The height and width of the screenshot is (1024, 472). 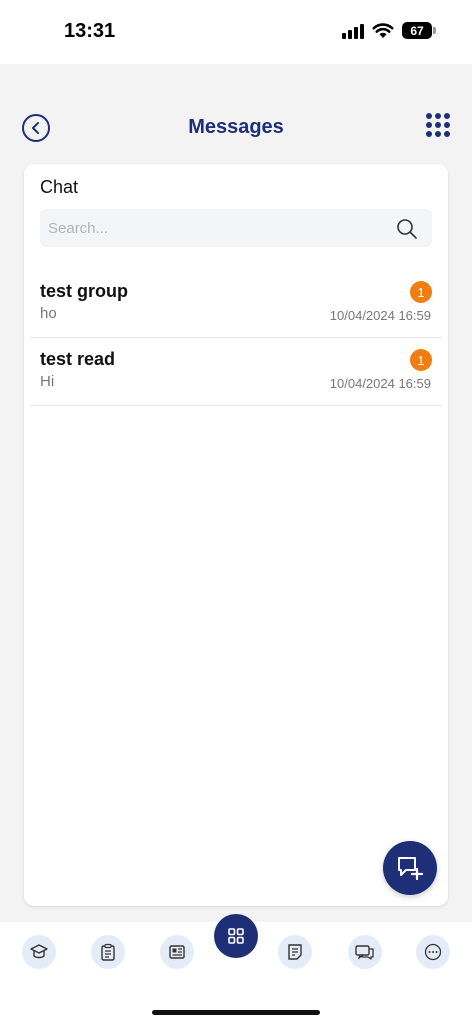 I want to click on chat-bubbles-icon, so click(x=364, y=952).